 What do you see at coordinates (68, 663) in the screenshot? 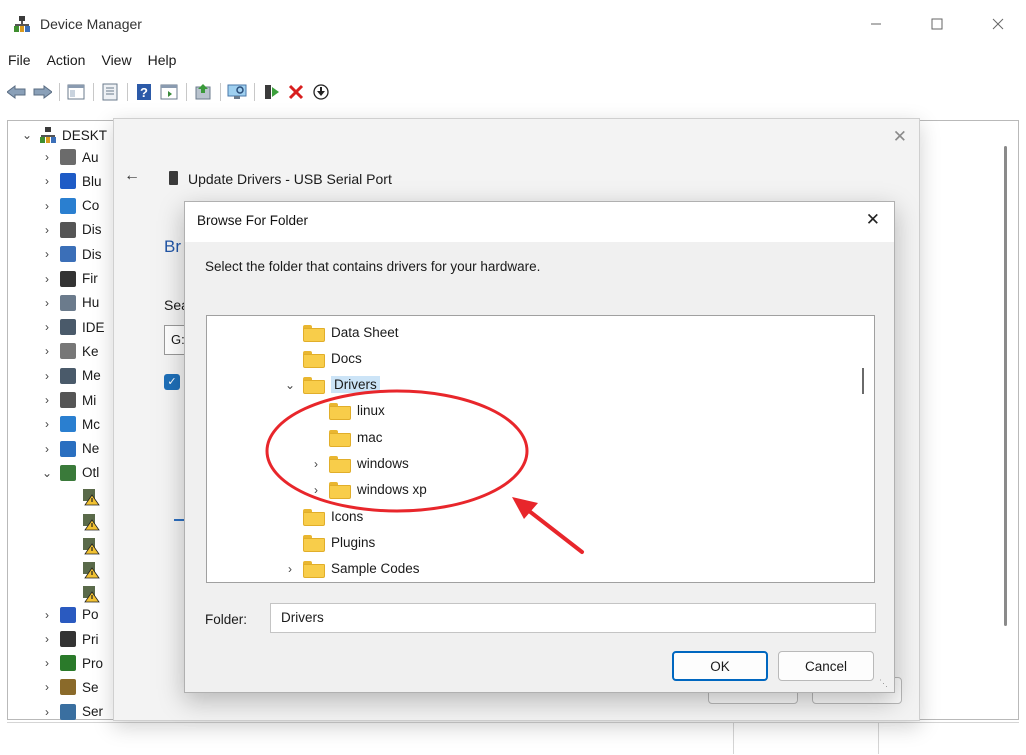
I see `processor-icon` at bounding box center [68, 663].